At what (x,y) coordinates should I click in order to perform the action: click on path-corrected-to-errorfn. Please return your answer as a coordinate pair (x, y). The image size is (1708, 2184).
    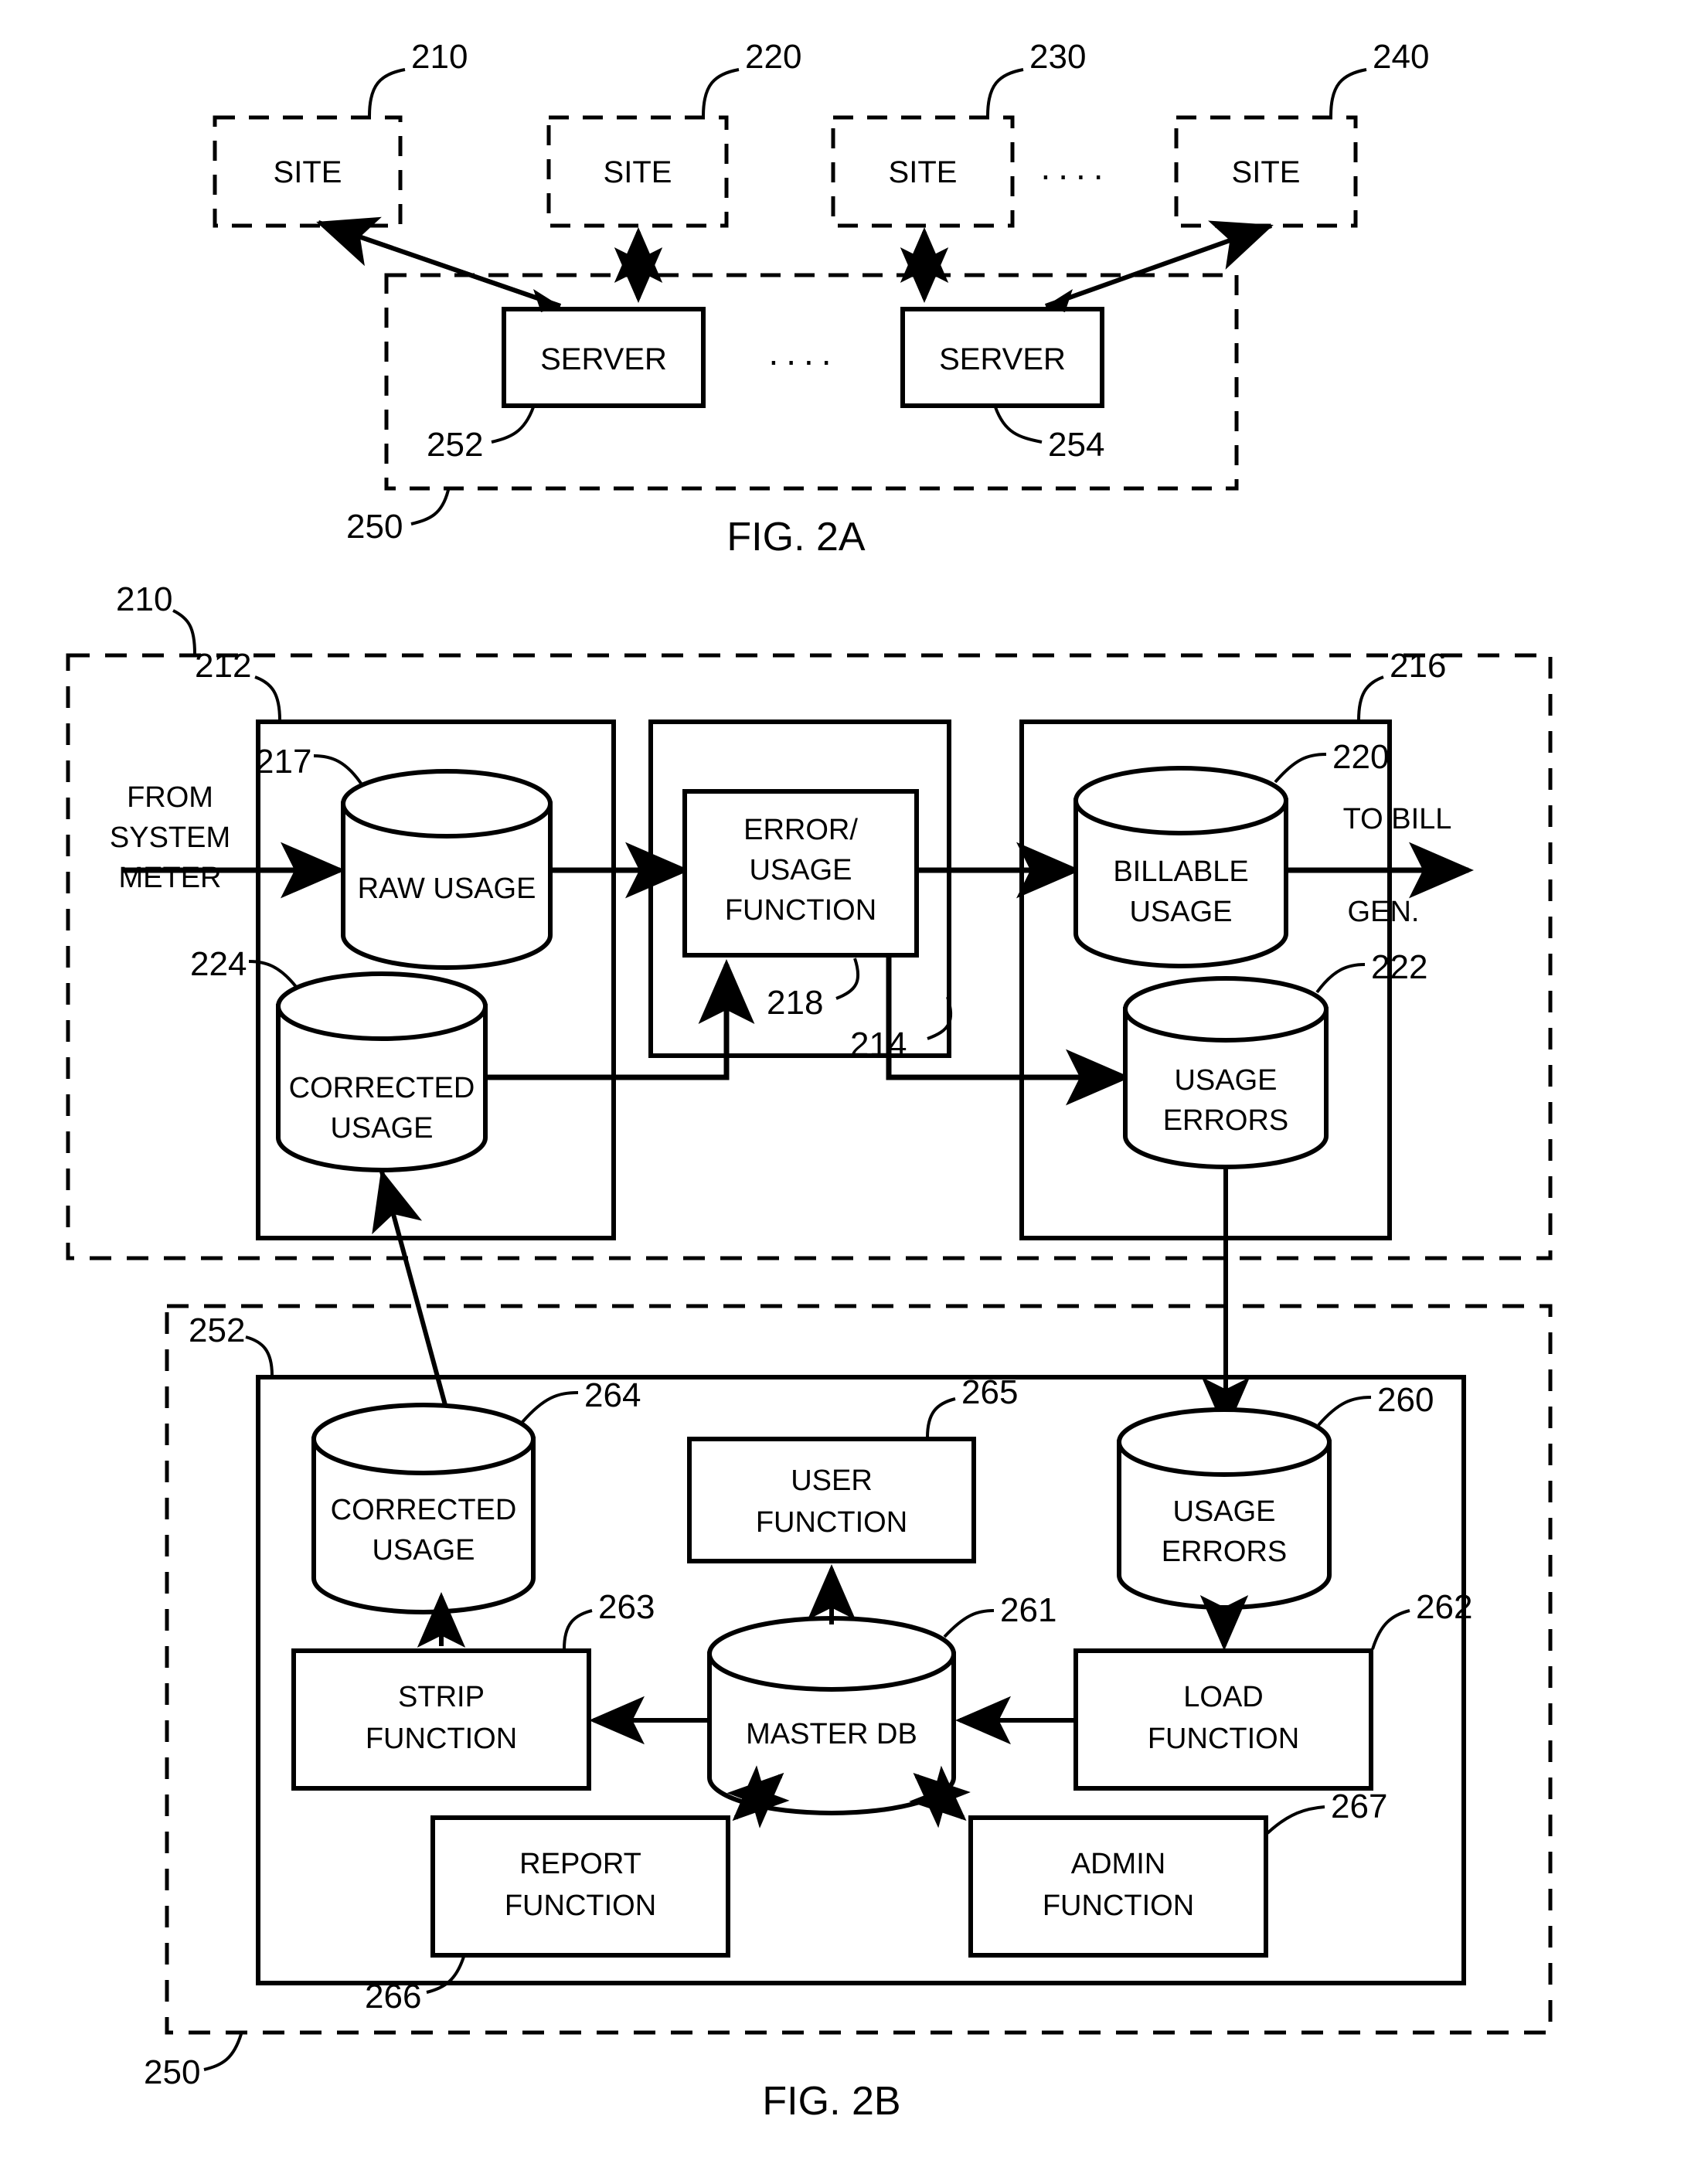
    Looking at the image, I should click on (620, 1020).